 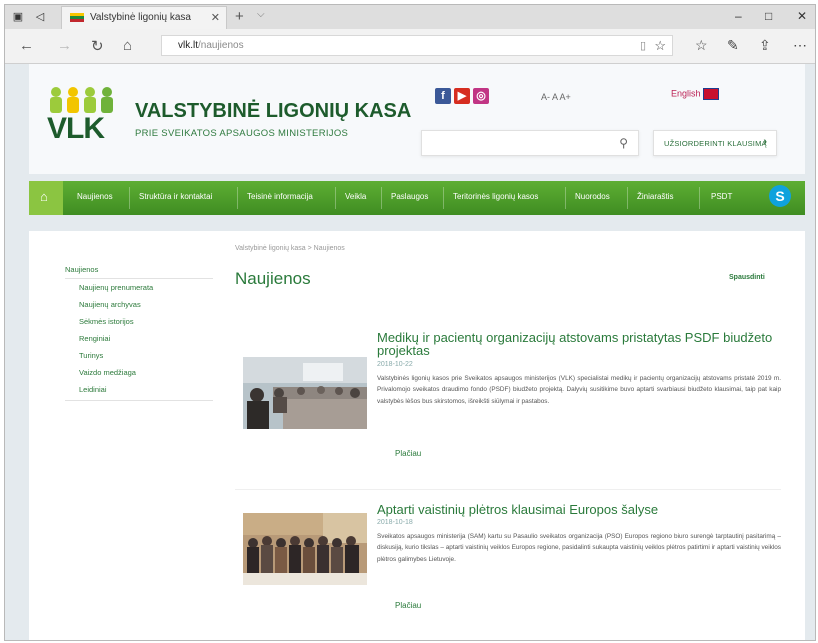 What do you see at coordinates (508, 489) in the screenshot?
I see `article-divider` at bounding box center [508, 489].